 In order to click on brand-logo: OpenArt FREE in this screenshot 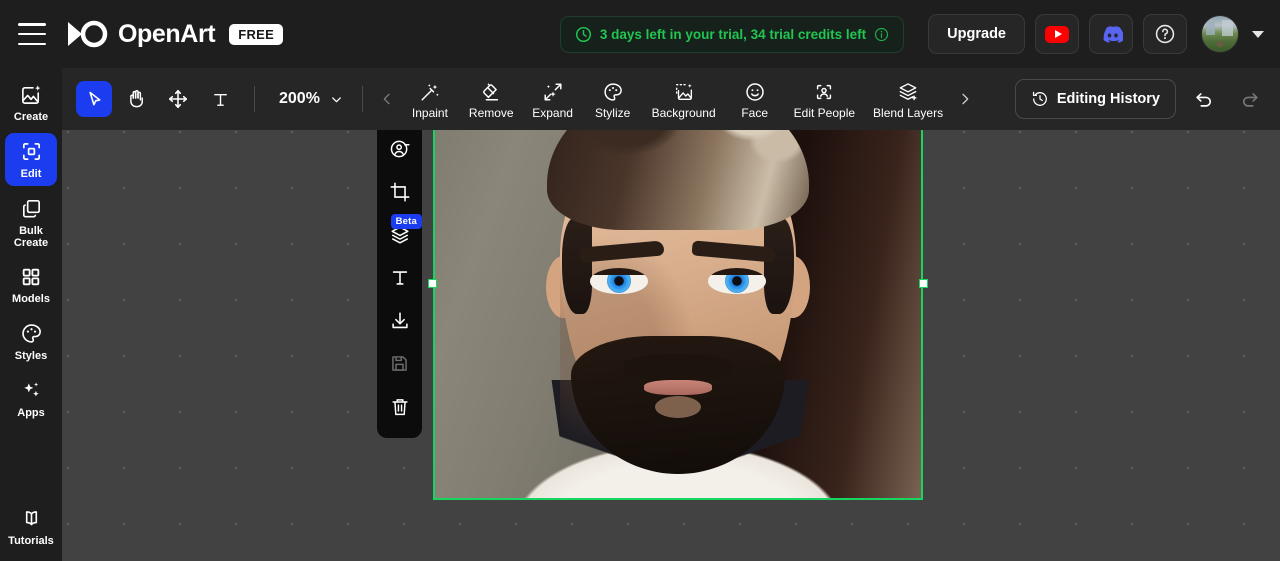, I will do `click(173, 34)`.